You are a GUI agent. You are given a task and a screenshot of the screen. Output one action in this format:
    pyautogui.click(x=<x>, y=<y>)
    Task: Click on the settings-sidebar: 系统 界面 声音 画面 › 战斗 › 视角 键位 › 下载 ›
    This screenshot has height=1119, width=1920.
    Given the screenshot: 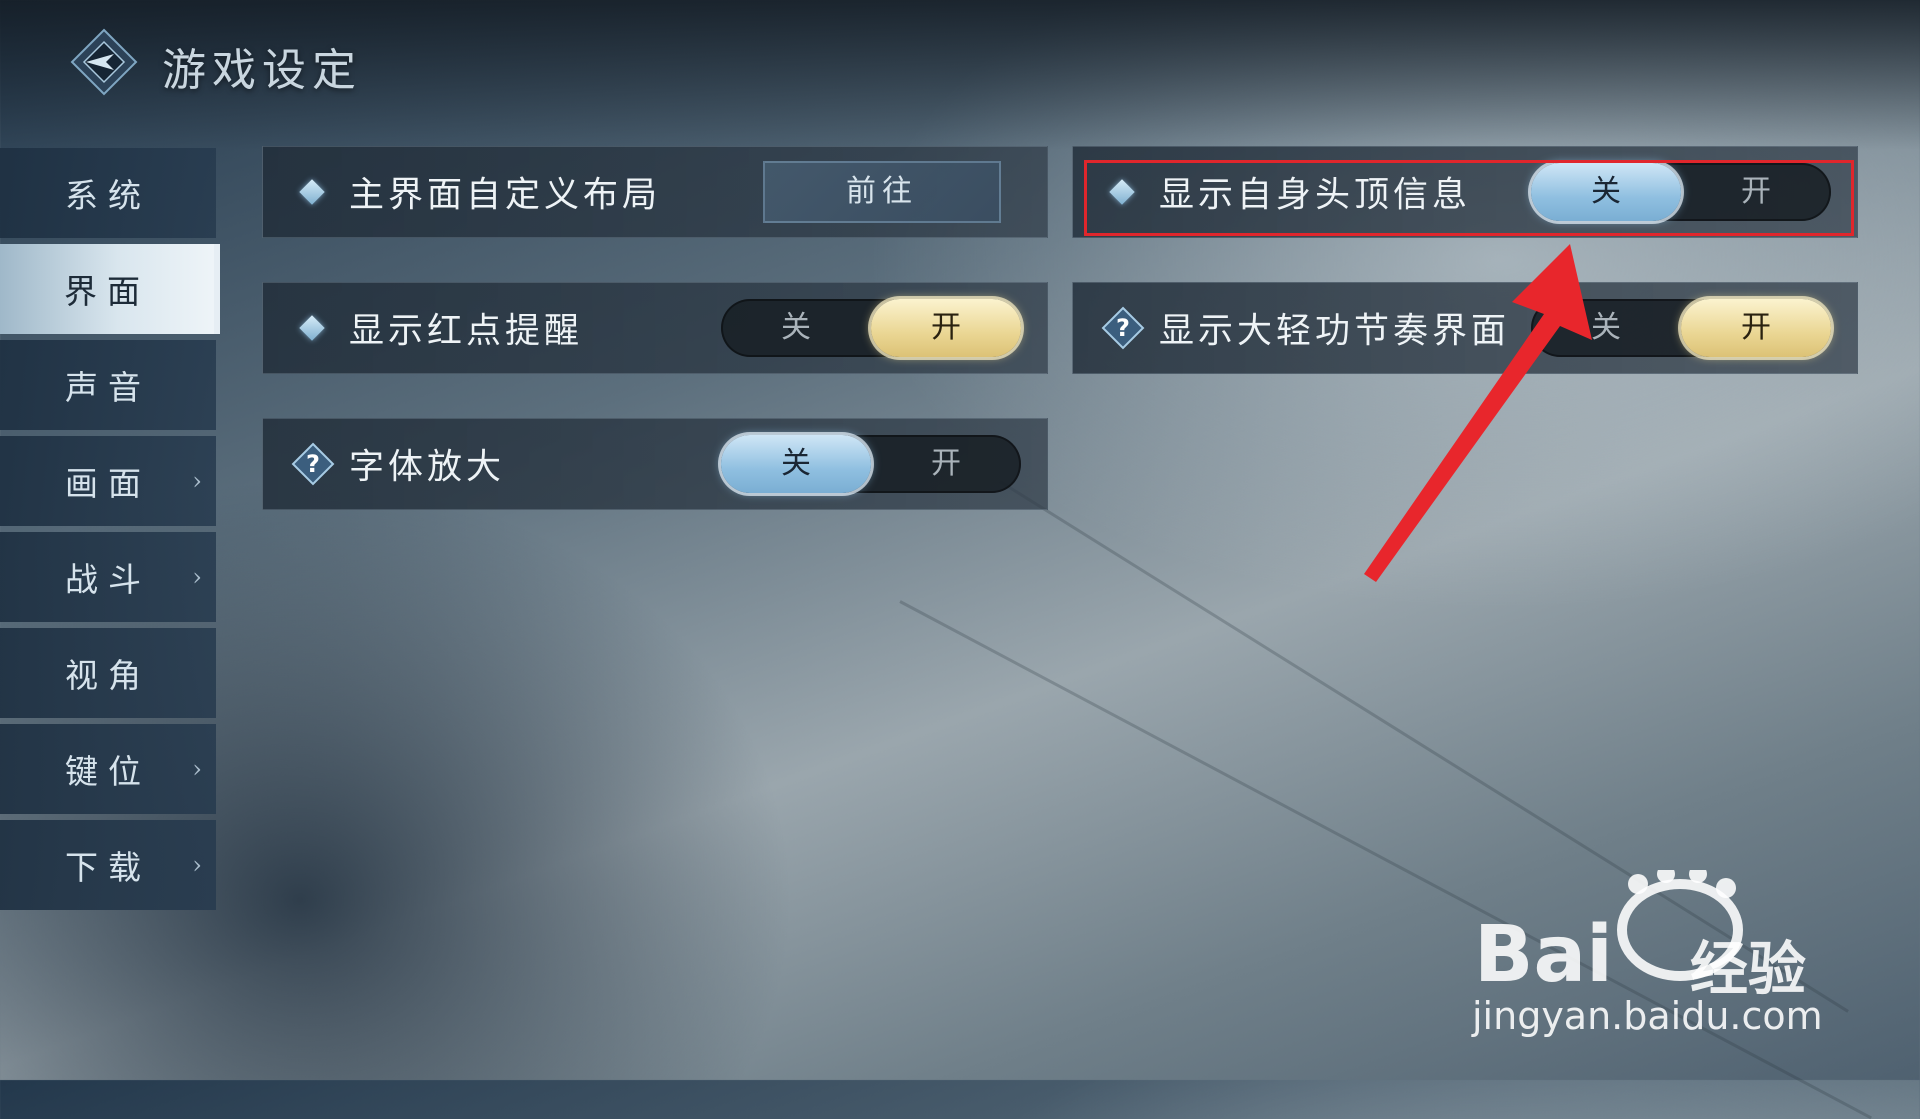 What is the action you would take?
    pyautogui.click(x=110, y=532)
    